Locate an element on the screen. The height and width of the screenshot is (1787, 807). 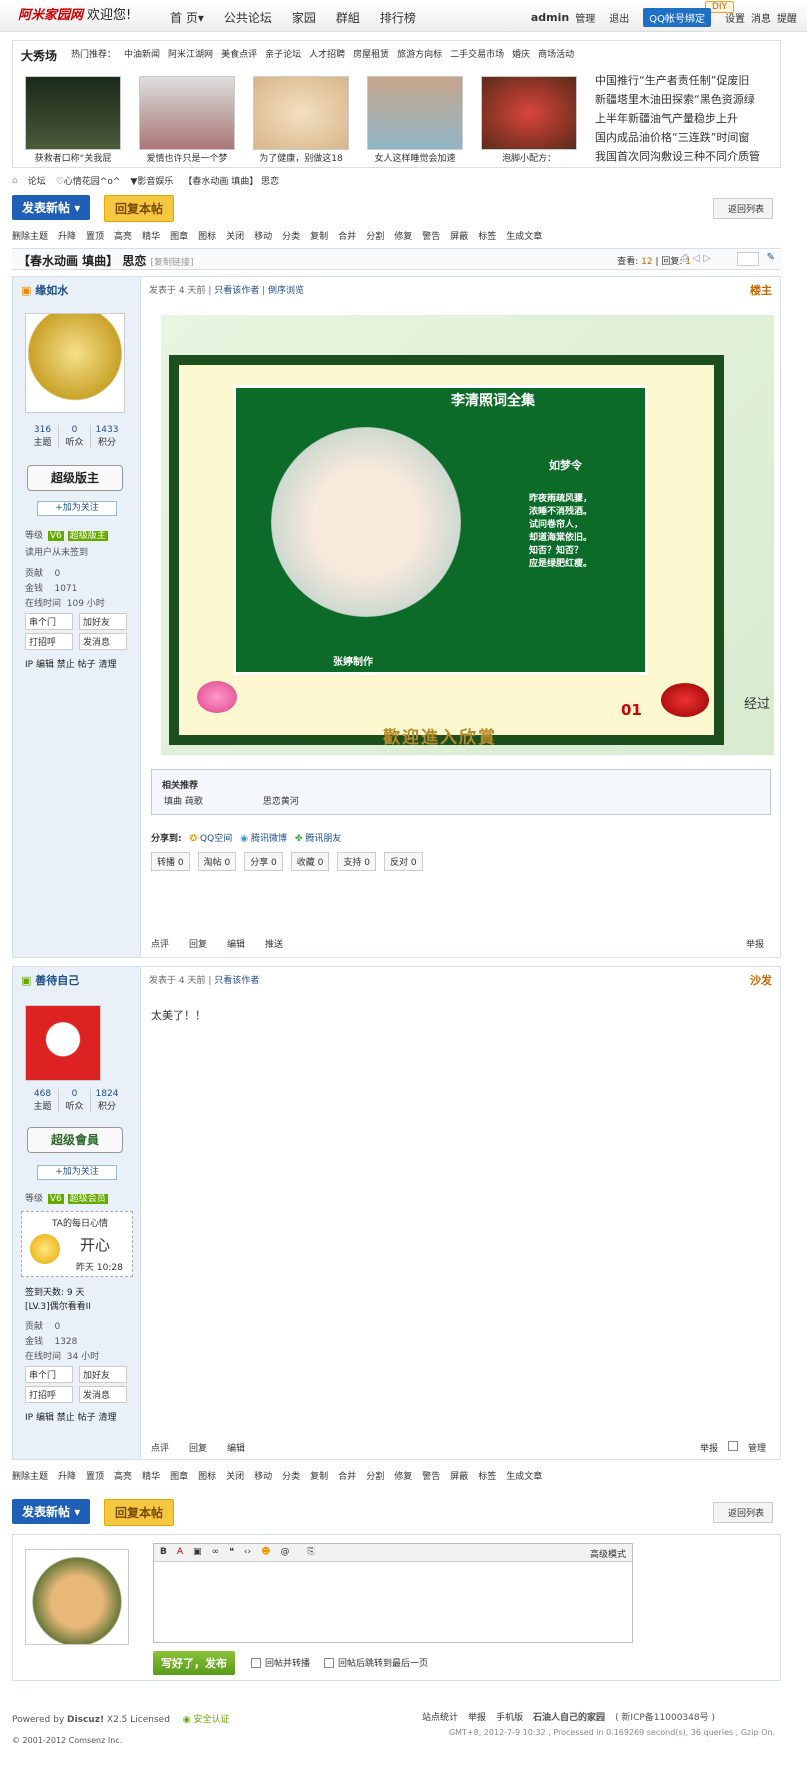
crumb-link: 论坛 is located at coordinates (37, 180).